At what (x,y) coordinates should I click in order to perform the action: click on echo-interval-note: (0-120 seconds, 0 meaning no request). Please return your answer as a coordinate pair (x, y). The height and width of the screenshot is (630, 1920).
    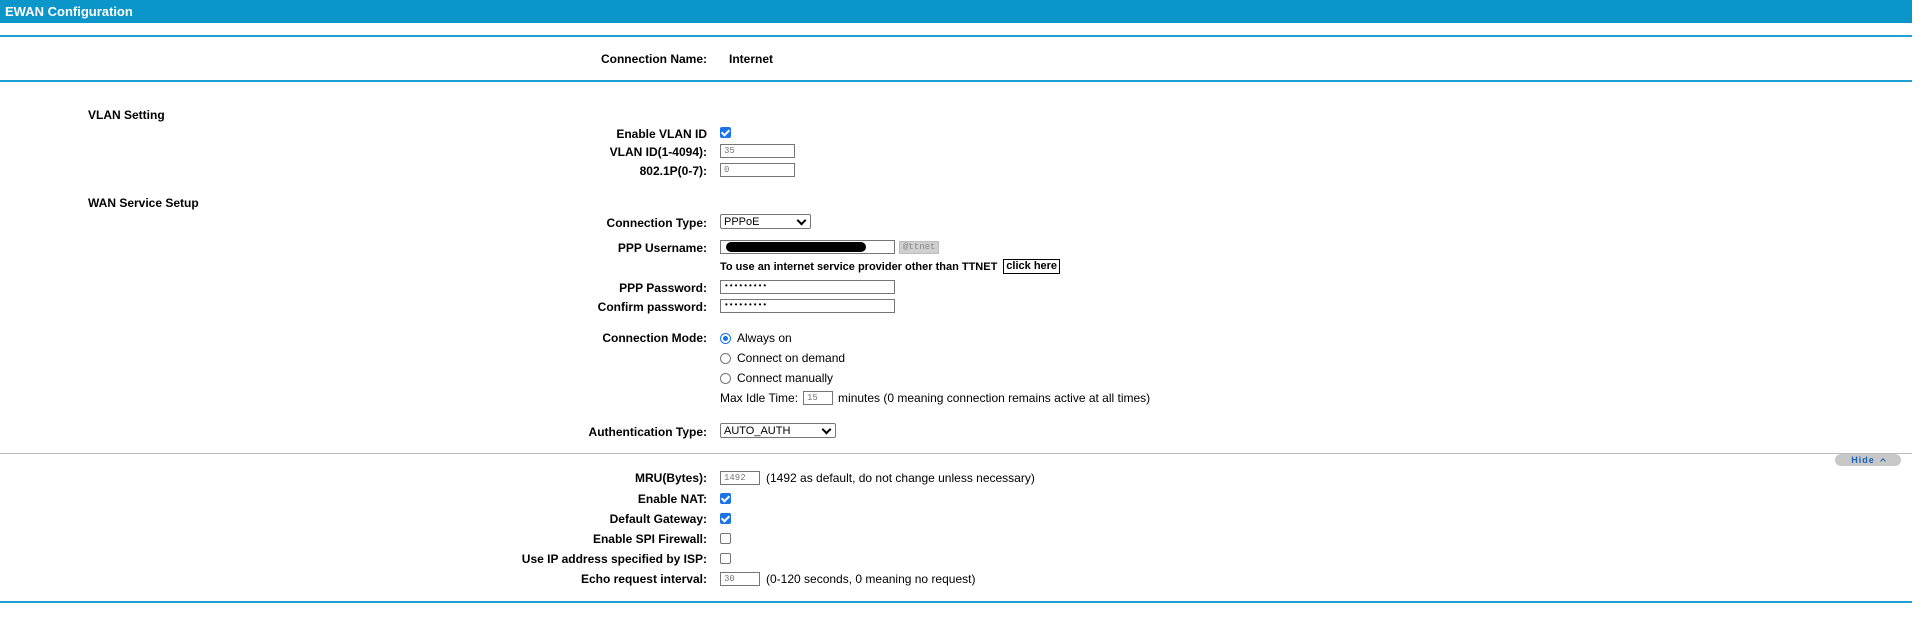
    Looking at the image, I should click on (871, 579).